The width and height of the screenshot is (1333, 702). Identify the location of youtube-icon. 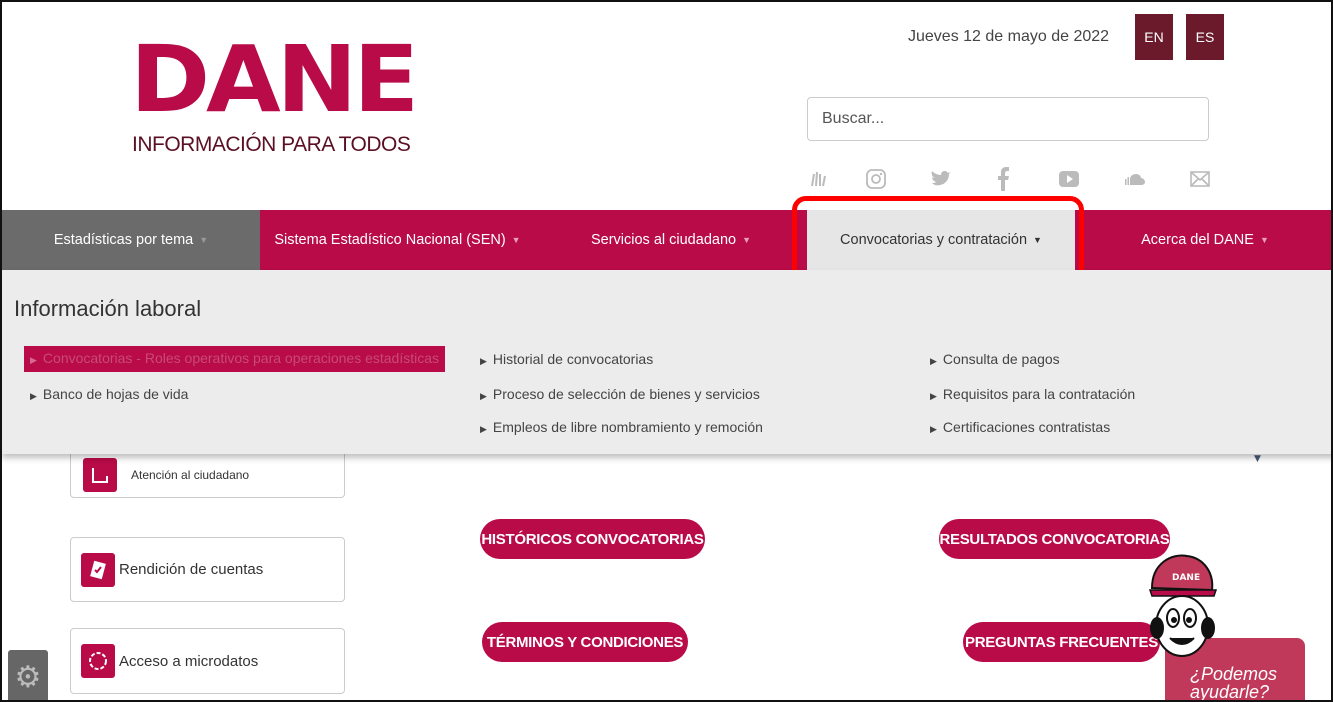
(1069, 179).